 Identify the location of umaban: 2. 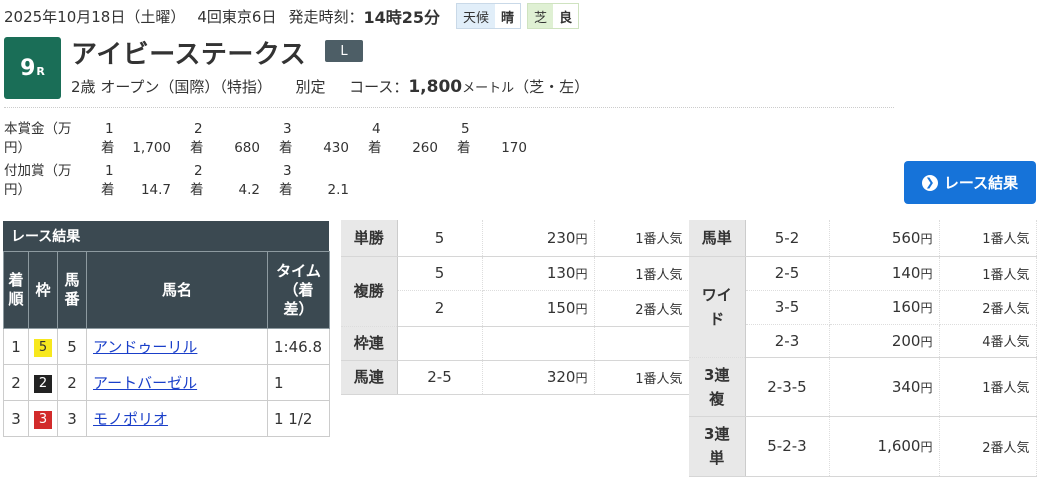
(72, 382).